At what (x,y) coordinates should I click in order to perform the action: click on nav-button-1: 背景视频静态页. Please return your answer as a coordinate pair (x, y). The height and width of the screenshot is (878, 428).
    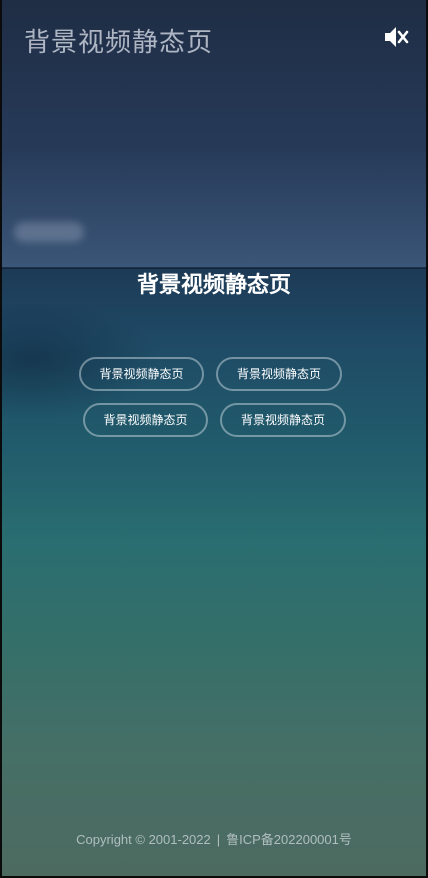
    Looking at the image, I should click on (141, 374).